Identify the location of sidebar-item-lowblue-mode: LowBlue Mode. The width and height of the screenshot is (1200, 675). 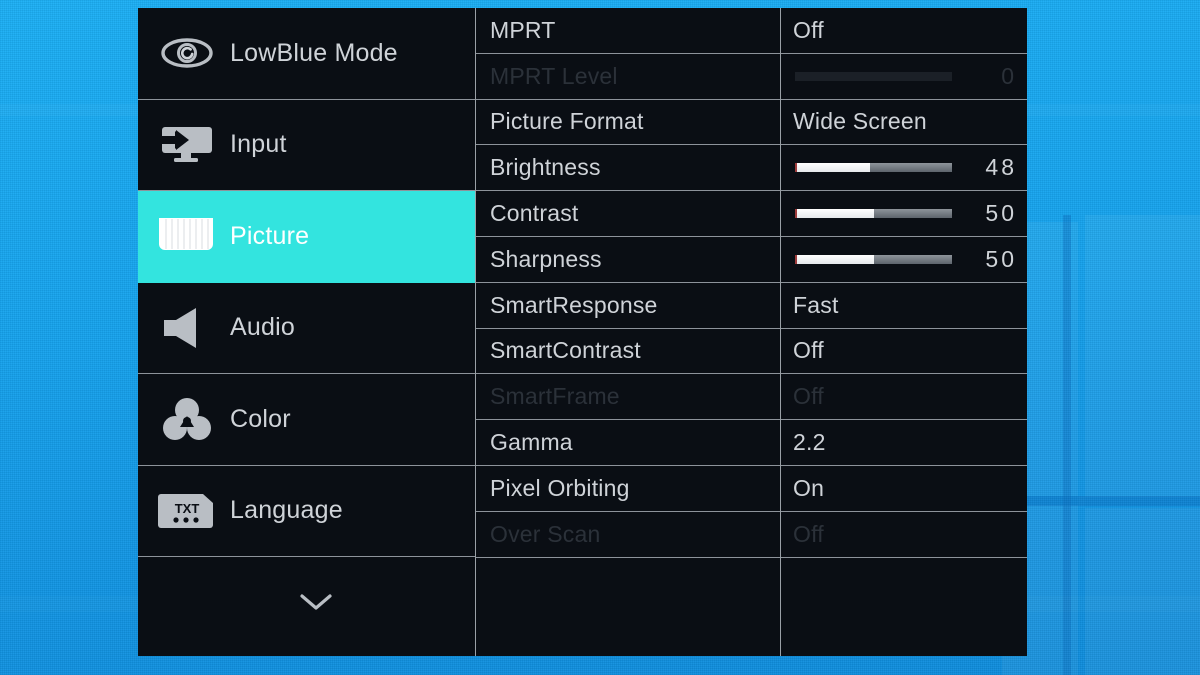
(306, 54).